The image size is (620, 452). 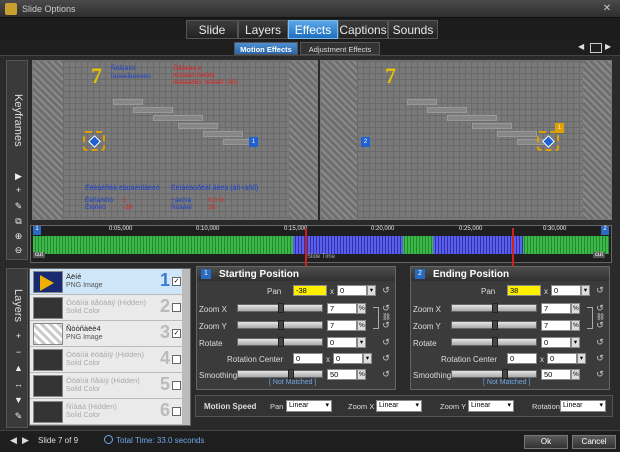 I want to click on keyframe-marker: 1, so click(x=253, y=142).